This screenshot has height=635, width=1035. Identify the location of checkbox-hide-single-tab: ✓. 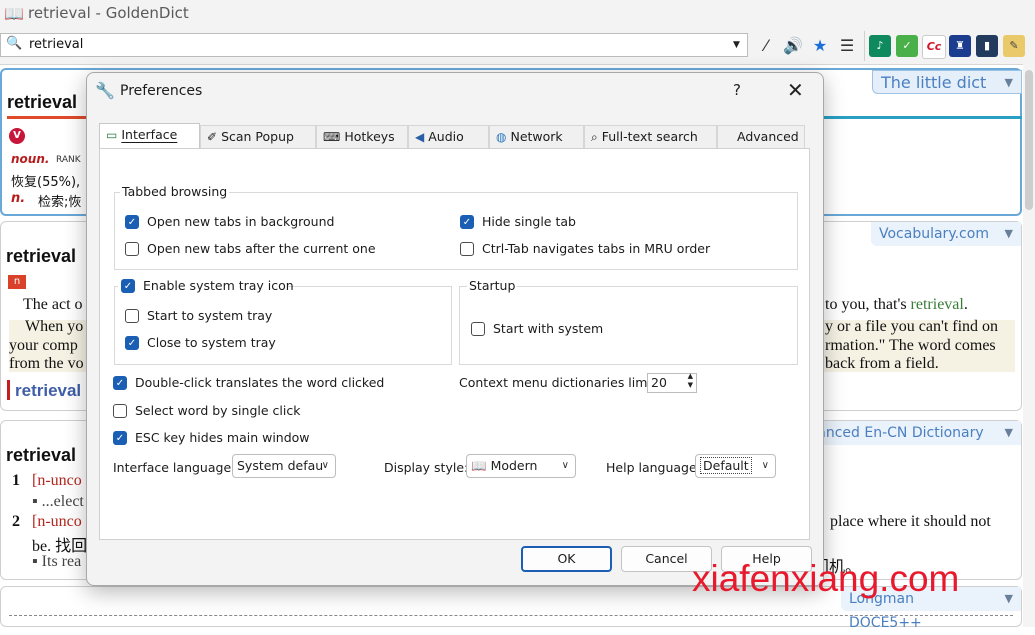
(467, 222).